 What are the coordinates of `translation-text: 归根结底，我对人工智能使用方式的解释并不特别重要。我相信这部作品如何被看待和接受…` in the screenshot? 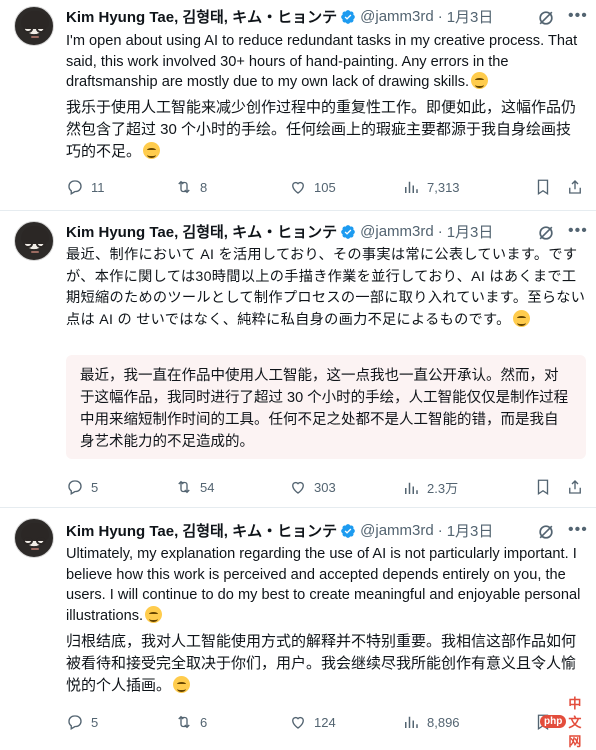 It's located at (321, 663).